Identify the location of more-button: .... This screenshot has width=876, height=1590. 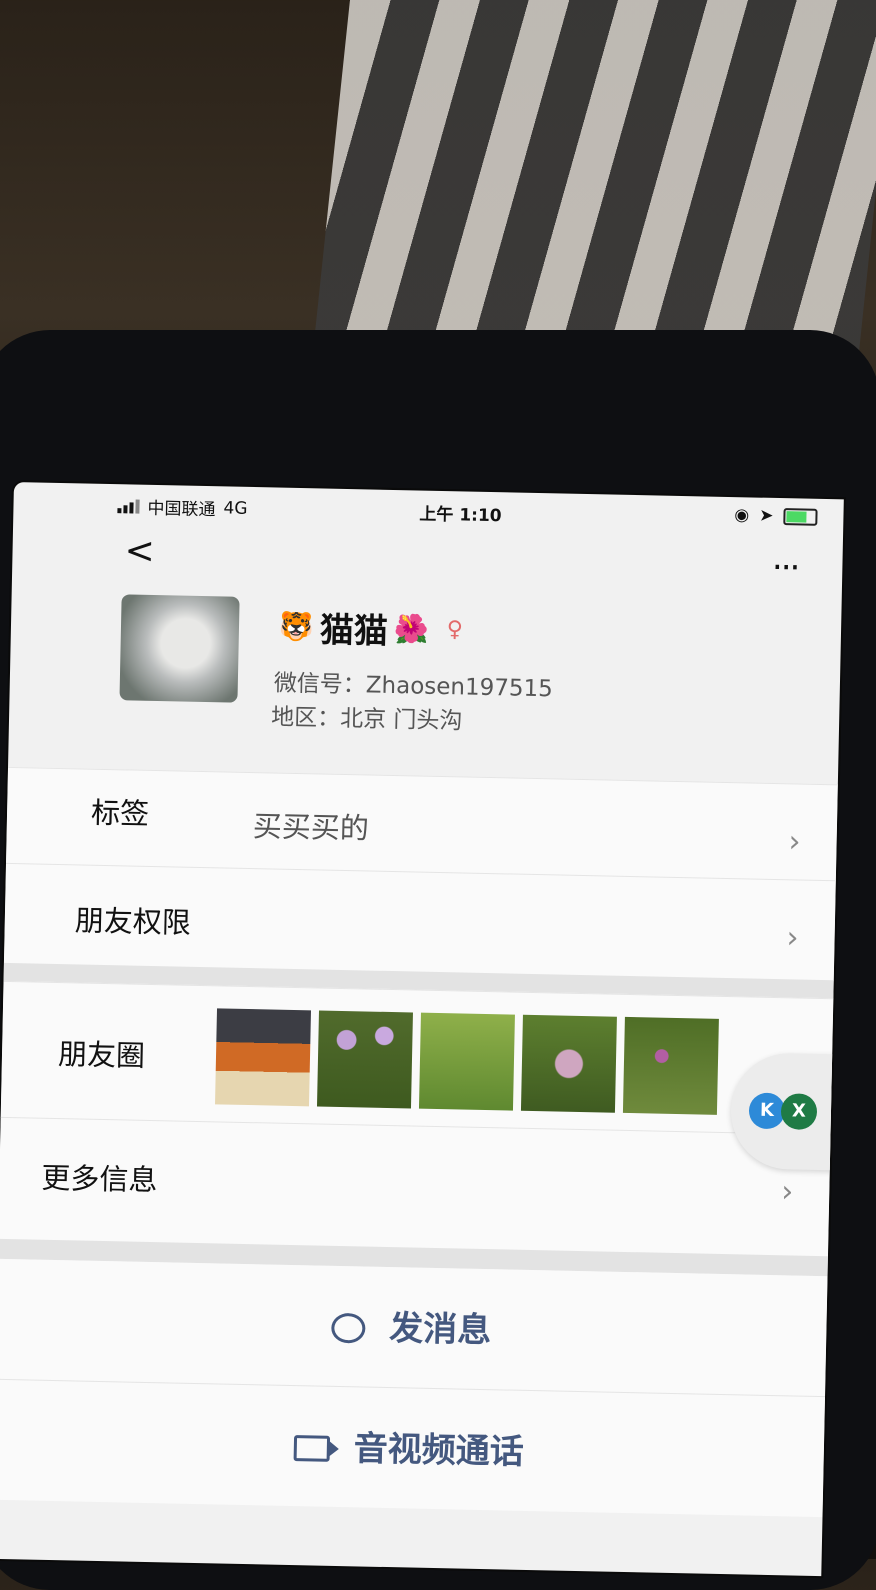
(785, 558).